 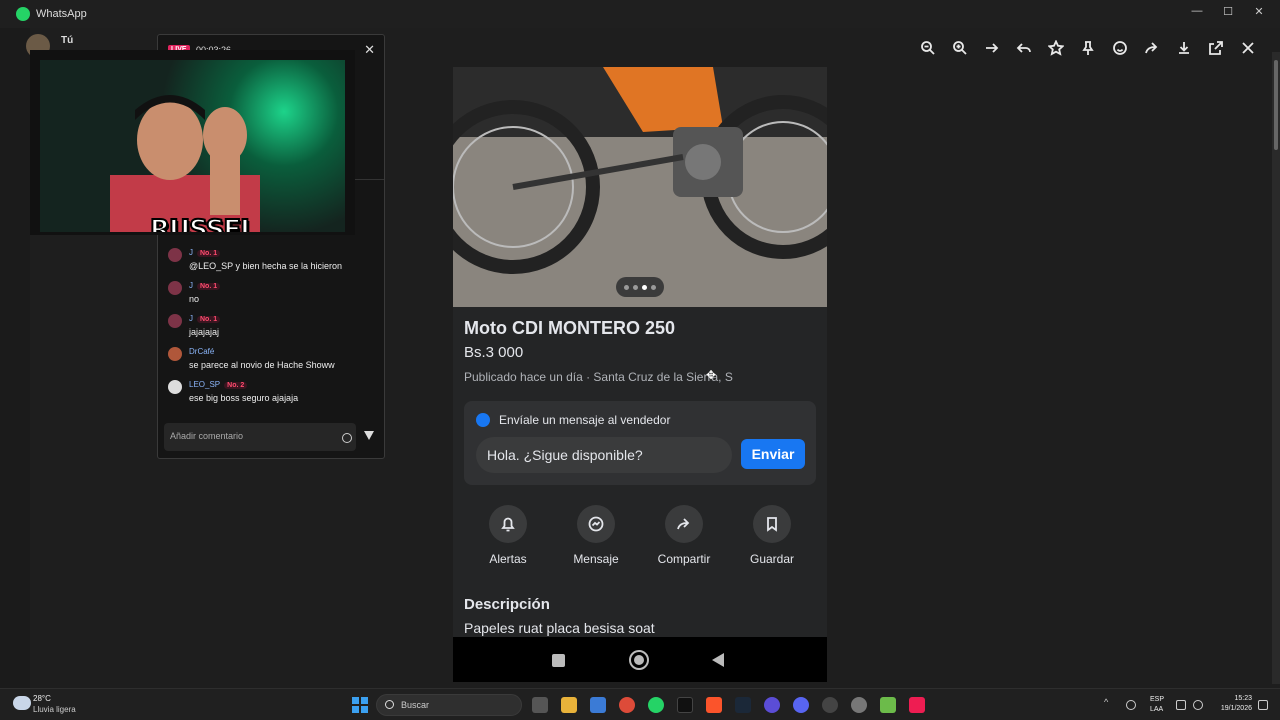 I want to click on contact-name: Tú, so click(x=67, y=40).